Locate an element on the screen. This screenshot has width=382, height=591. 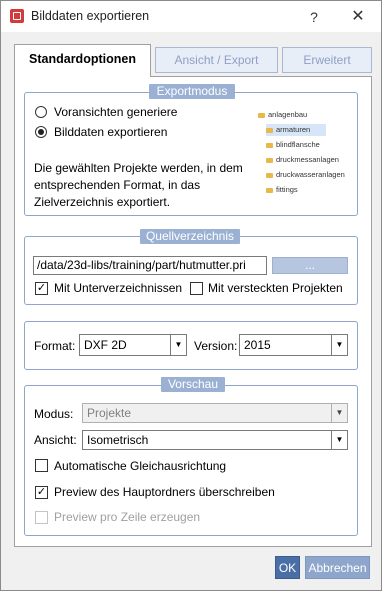
tree-item: armaturen is located at coordinates (296, 130).